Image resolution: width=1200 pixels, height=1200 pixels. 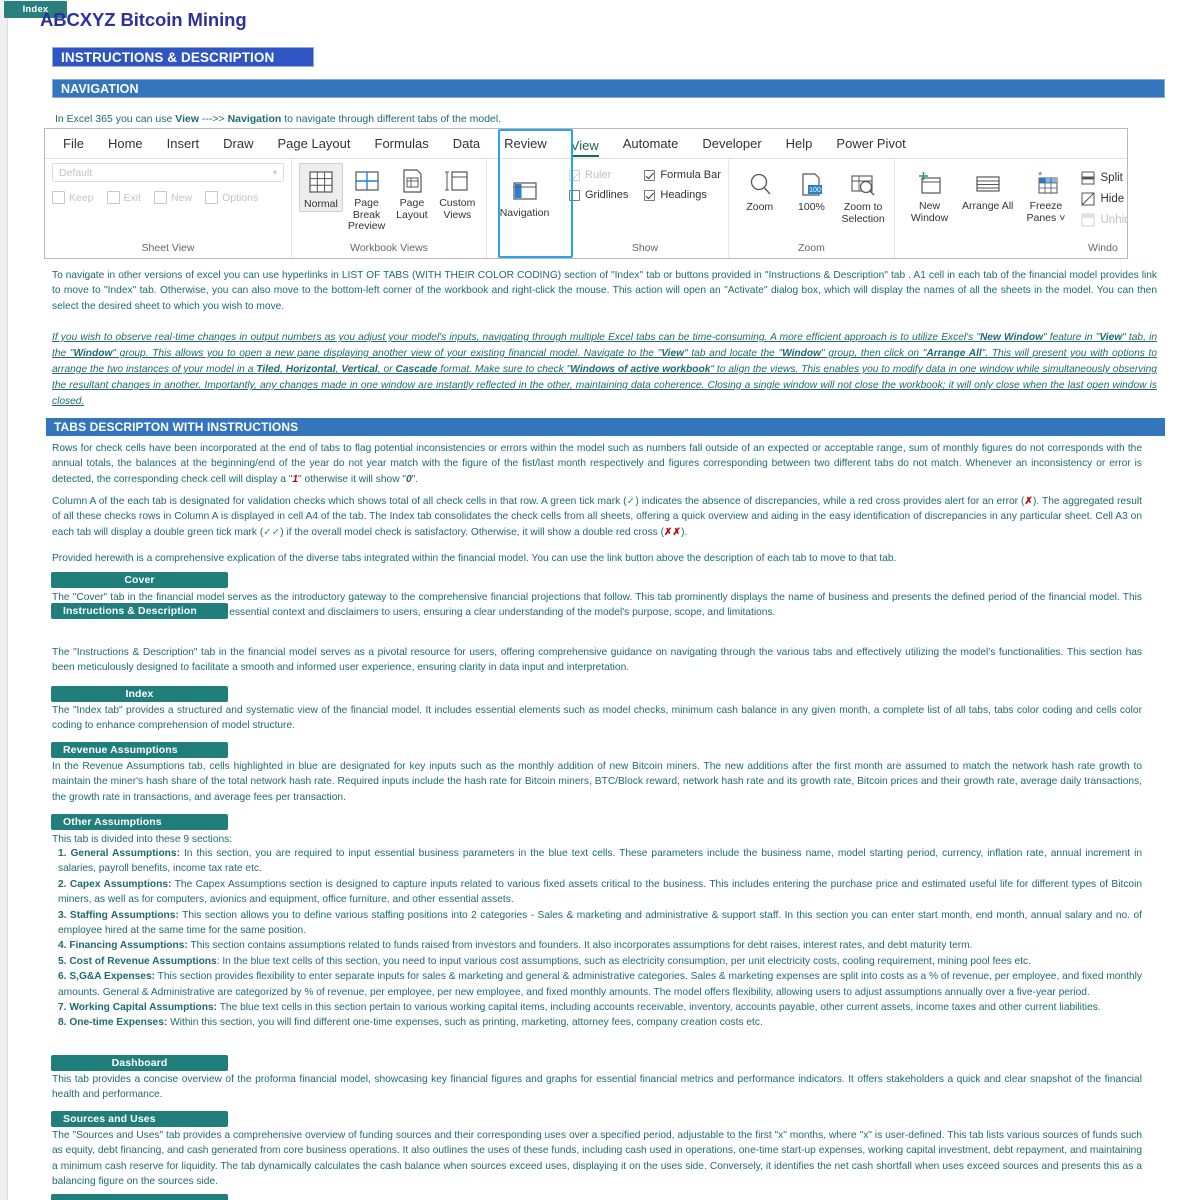 I want to click on page-break-preview-label: Page Break Preview, so click(x=366, y=214).